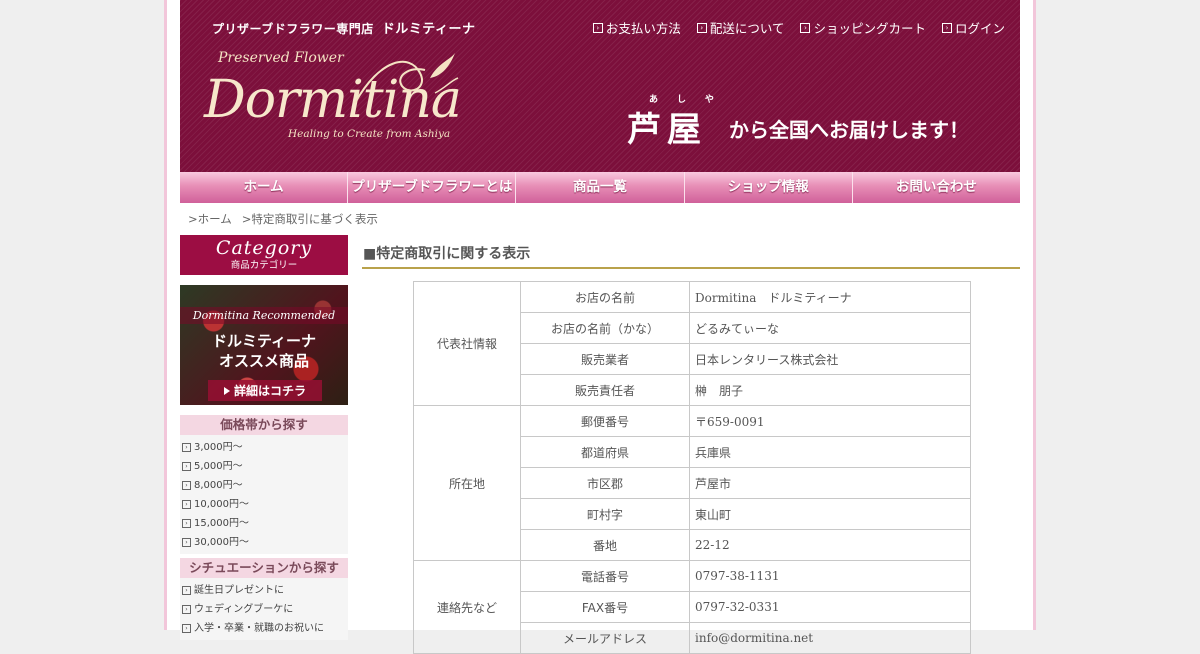 The image size is (1200, 654). What do you see at coordinates (265, 542) in the screenshot?
I see `price-item: › 30,000円〜` at bounding box center [265, 542].